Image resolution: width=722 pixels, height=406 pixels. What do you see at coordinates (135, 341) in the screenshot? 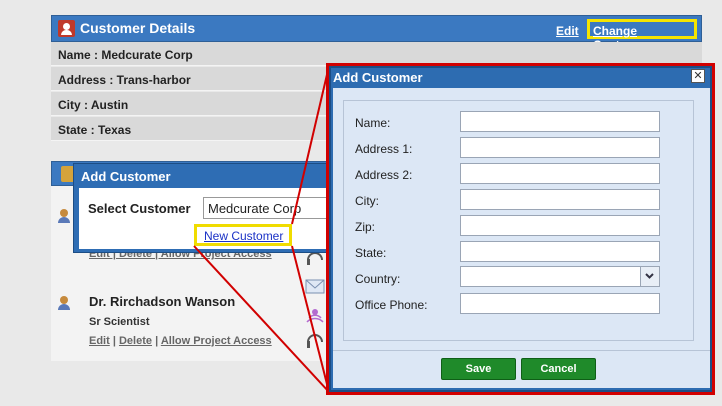
I see `delete-contact-link: Delete` at bounding box center [135, 341].